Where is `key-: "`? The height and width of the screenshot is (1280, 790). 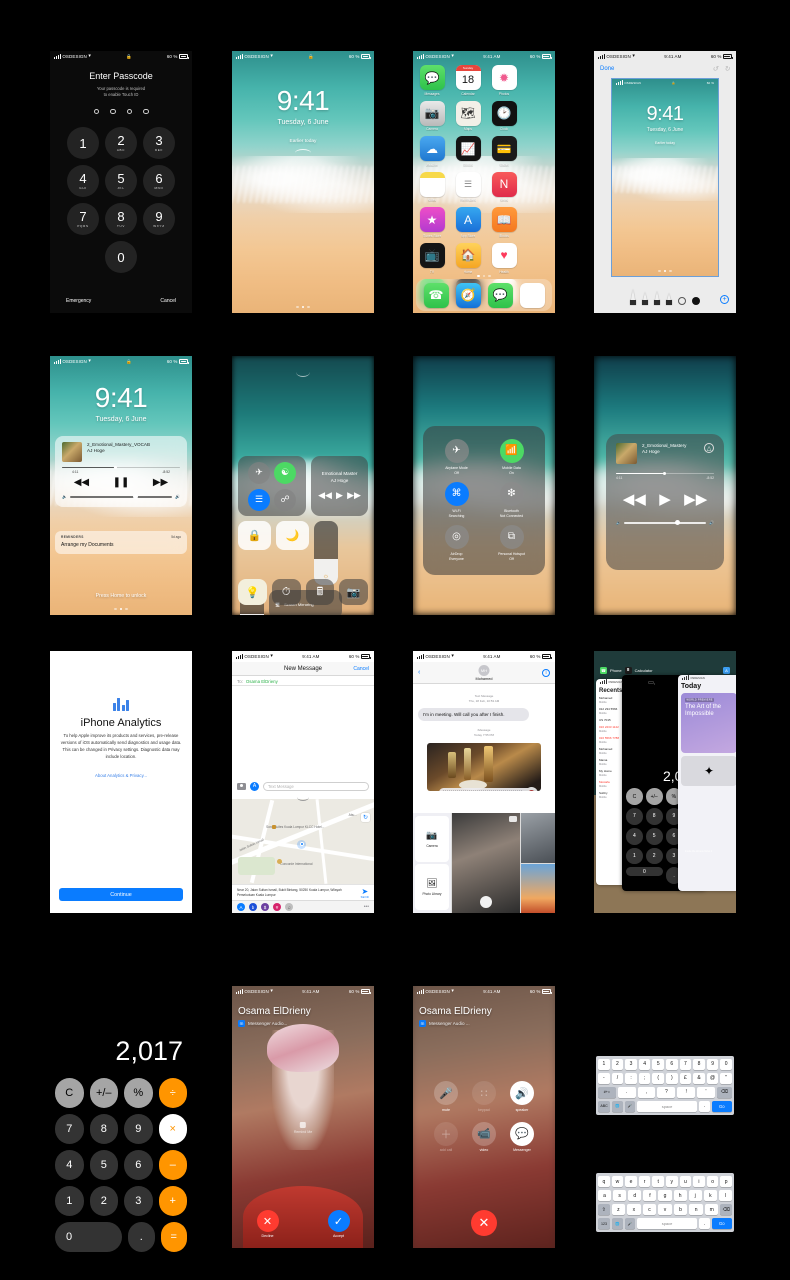 key-: " is located at coordinates (726, 1078).